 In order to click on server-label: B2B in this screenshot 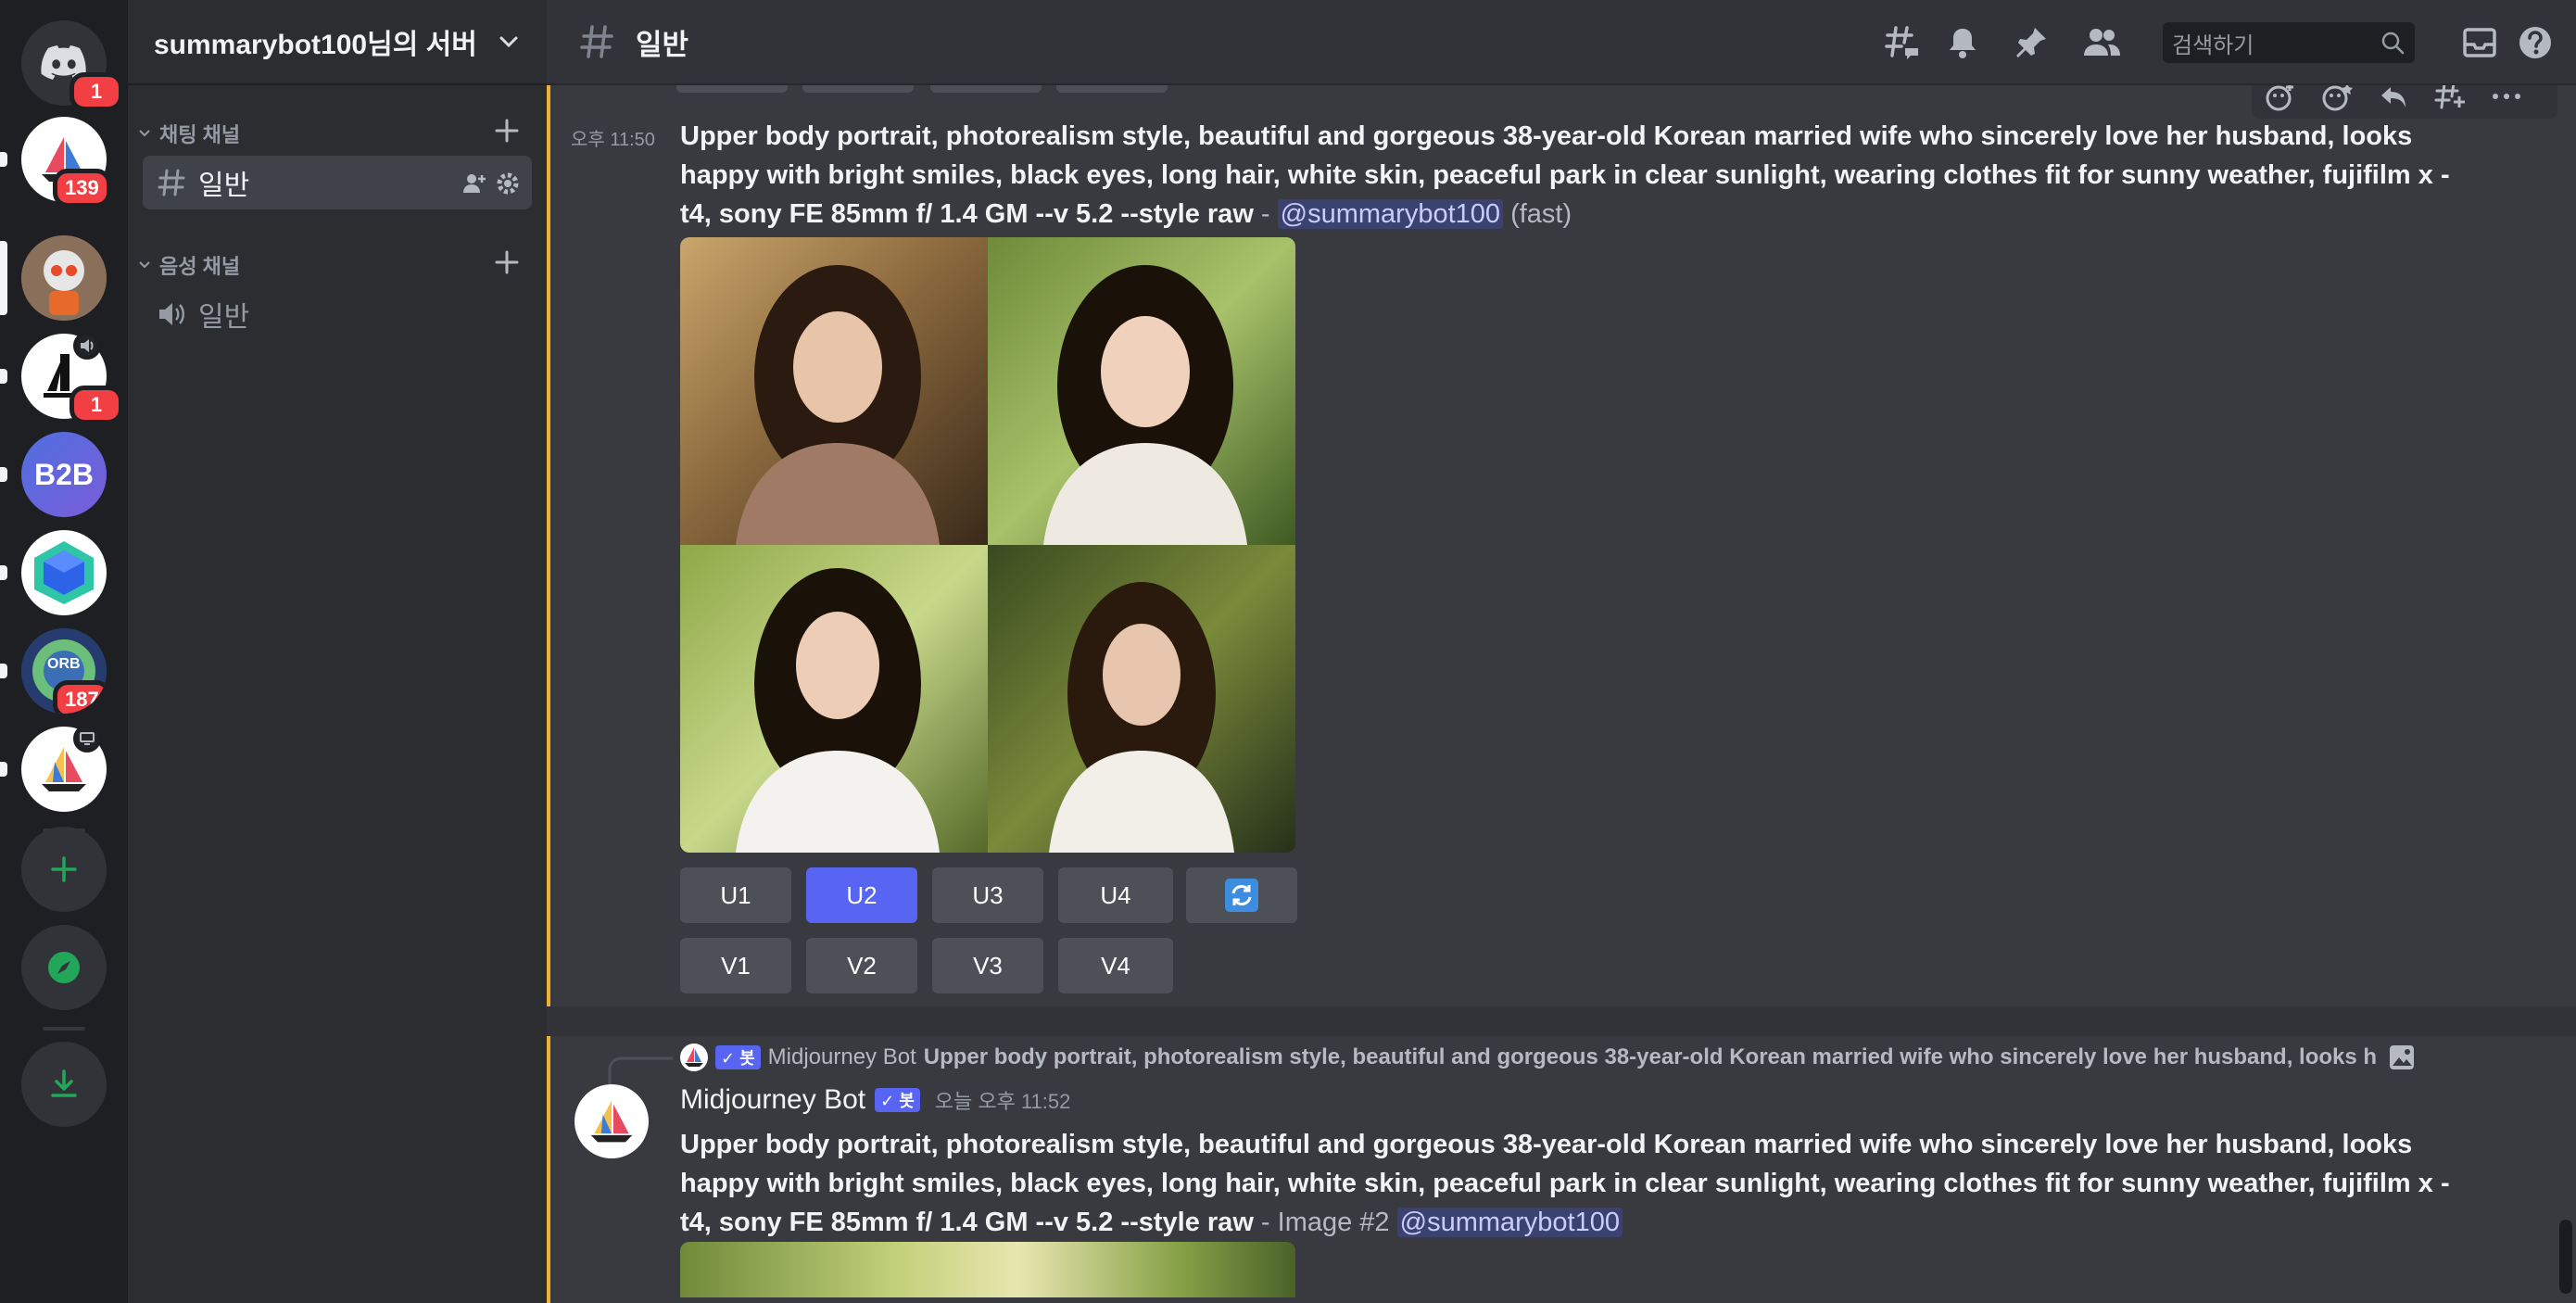, I will do `click(64, 474)`.